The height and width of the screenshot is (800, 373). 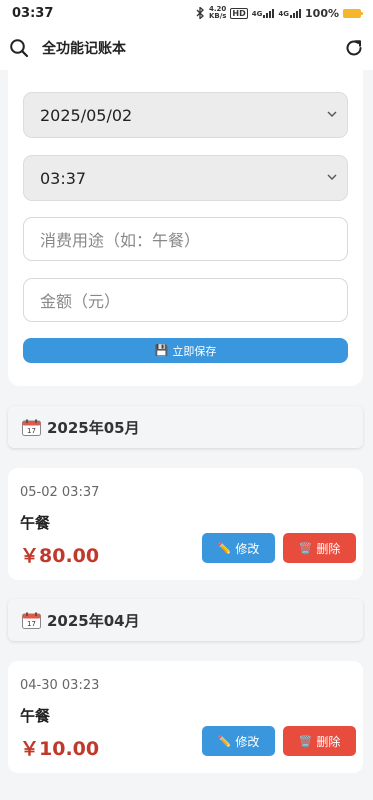 What do you see at coordinates (185, 717) in the screenshot?
I see `record-card: 04-30 03:23 午餐 ￥10.00 ✏️ 修改 🗑️ 删除` at bounding box center [185, 717].